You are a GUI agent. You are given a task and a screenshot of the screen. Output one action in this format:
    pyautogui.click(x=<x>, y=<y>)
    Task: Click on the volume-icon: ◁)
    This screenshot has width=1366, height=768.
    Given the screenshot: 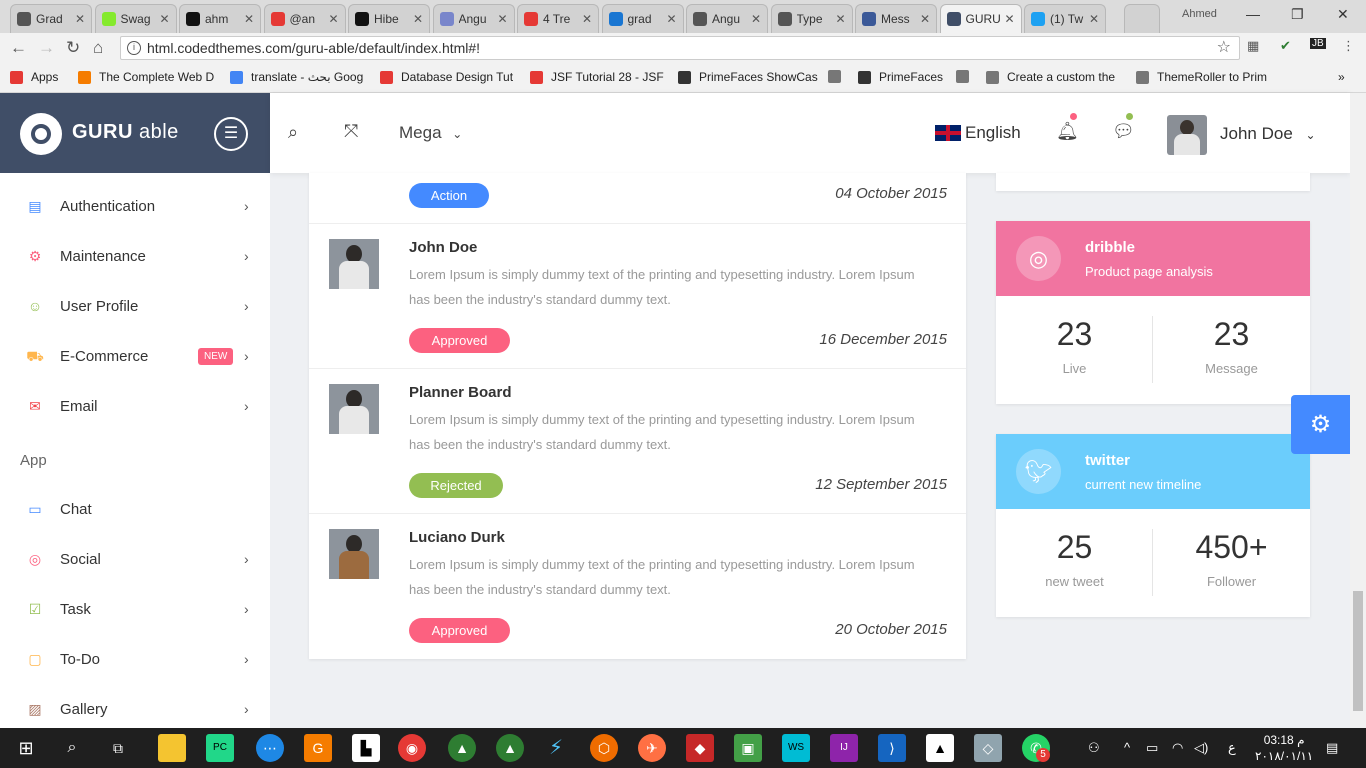 What is the action you would take?
    pyautogui.click(x=1201, y=748)
    